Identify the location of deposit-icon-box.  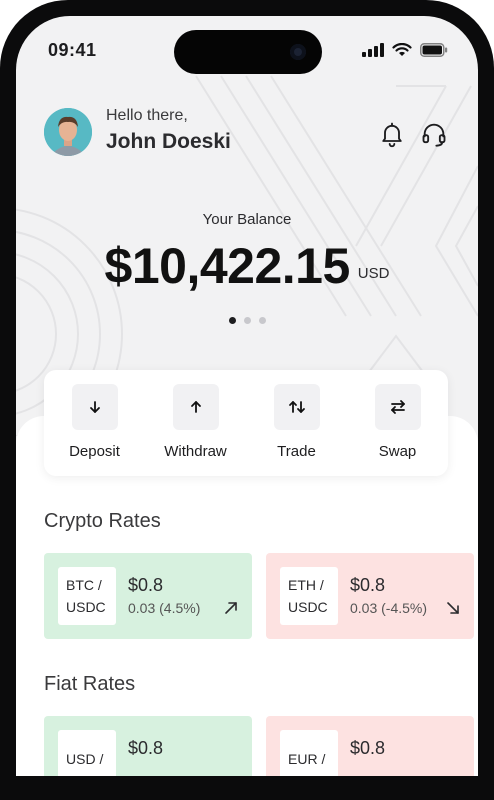
(94, 407).